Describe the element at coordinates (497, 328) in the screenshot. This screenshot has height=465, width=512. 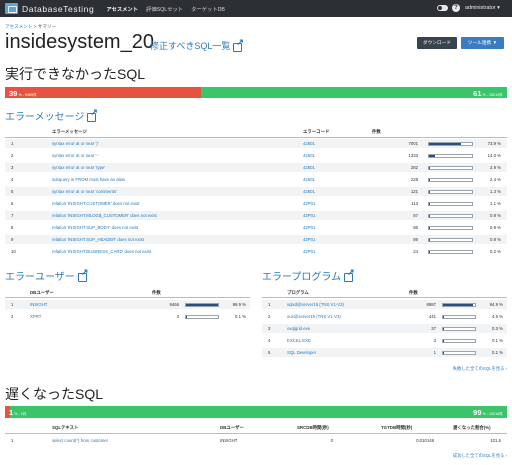
I see `share-percent: 0.3 %` at that location.